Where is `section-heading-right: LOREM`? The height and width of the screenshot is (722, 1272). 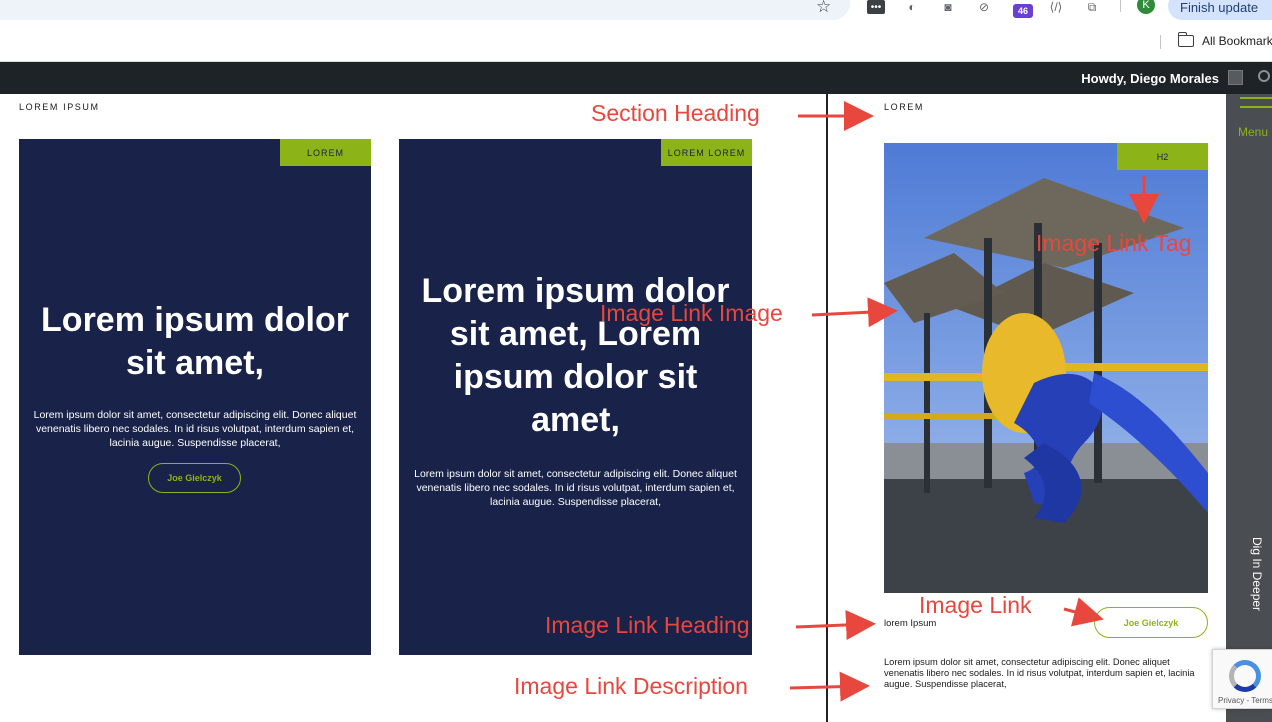 section-heading-right: LOREM is located at coordinates (904, 107).